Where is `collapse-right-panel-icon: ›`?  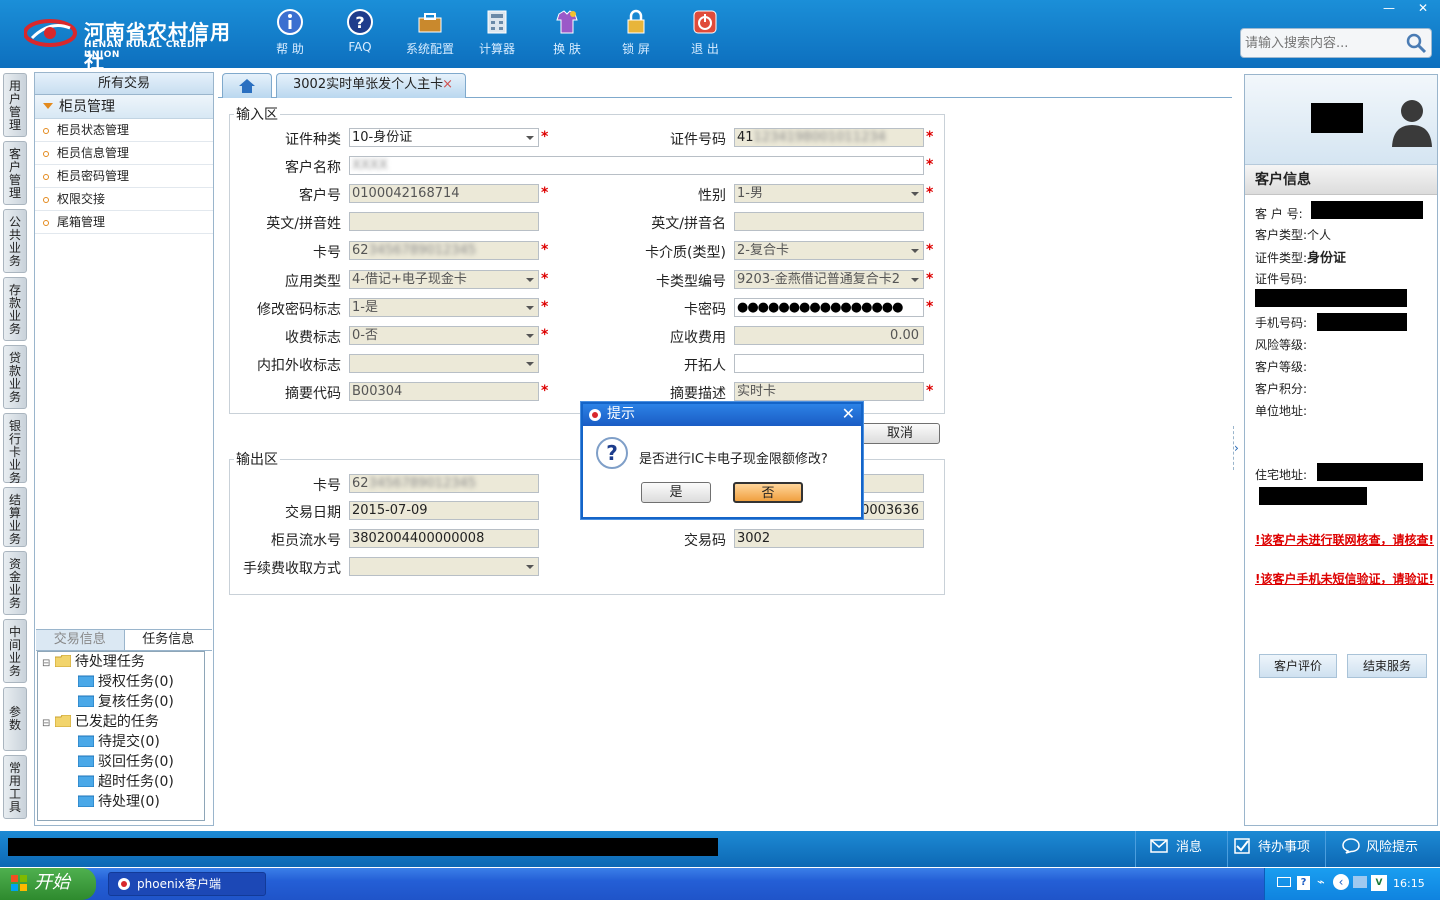 collapse-right-panel-icon: › is located at coordinates (1237, 448).